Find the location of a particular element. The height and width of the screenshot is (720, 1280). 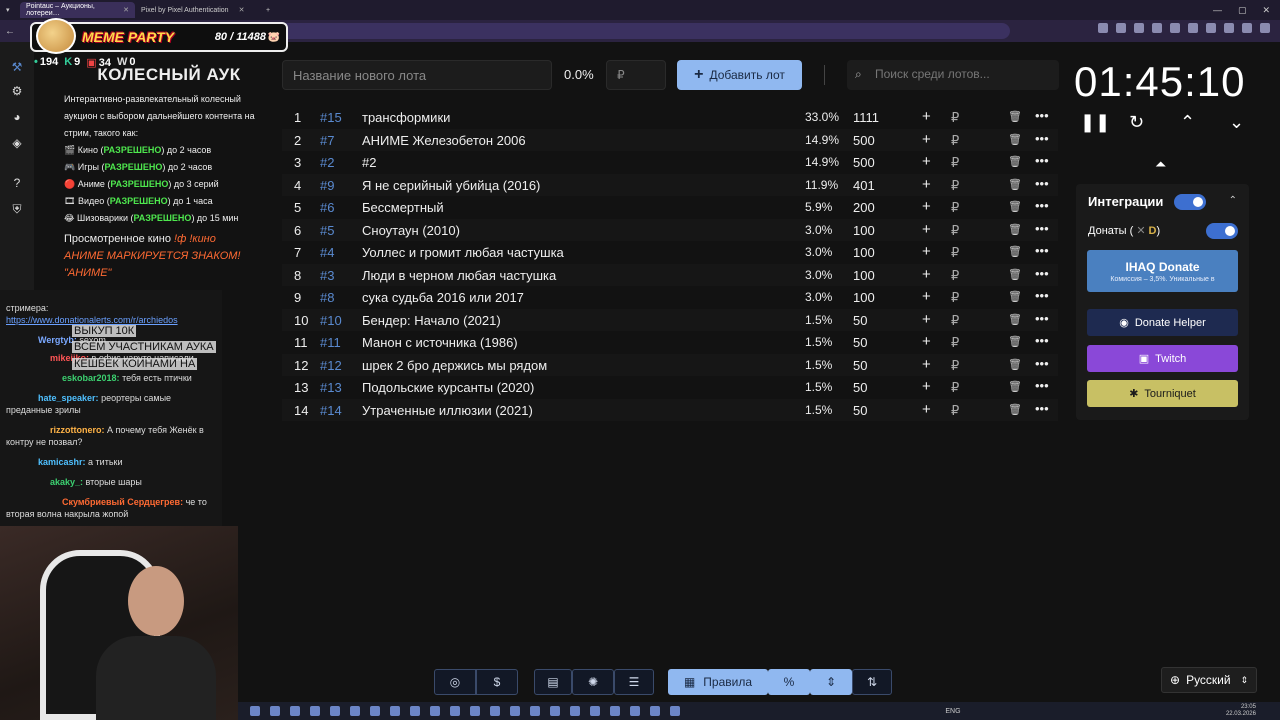

lot-amount: 100 is located at coordinates (864, 230).